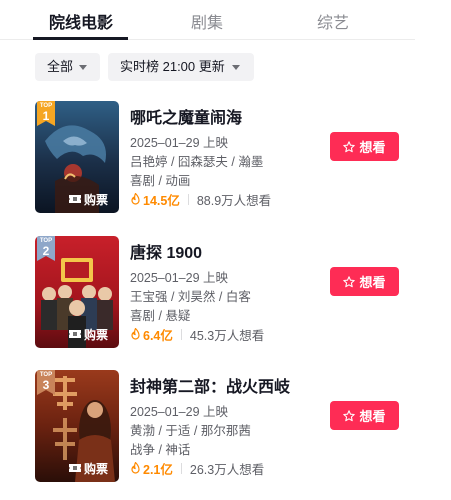 The height and width of the screenshot is (500, 451). Describe the element at coordinates (197, 162) in the screenshot. I see `cast-list: 吕艳婷 / 囧森瑟夫 / 瀚墨` at that location.